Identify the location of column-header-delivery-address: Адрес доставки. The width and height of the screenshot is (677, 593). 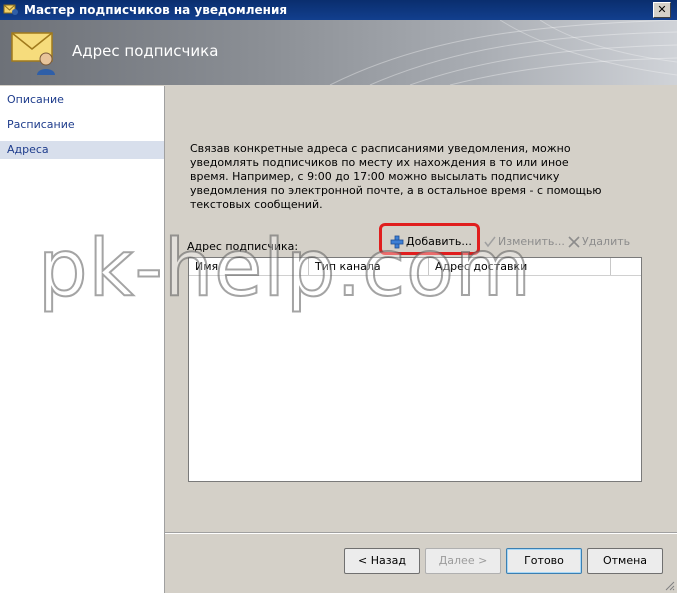
(520, 266).